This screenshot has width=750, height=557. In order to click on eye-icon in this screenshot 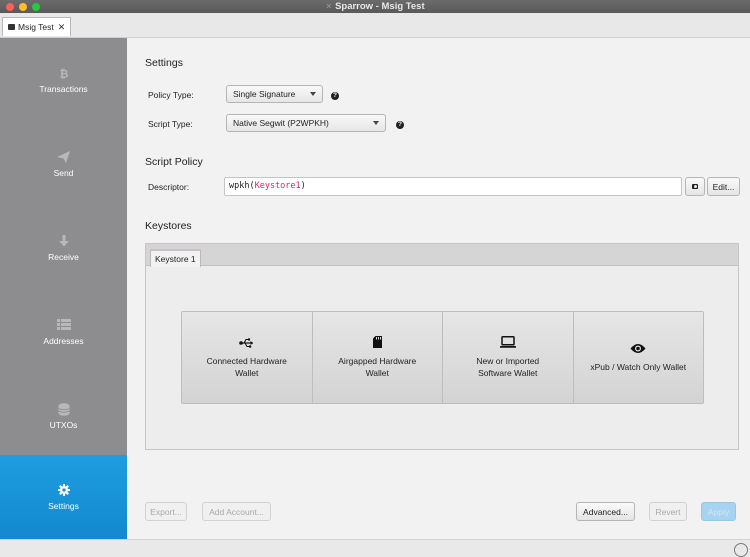, I will do `click(638, 350)`.